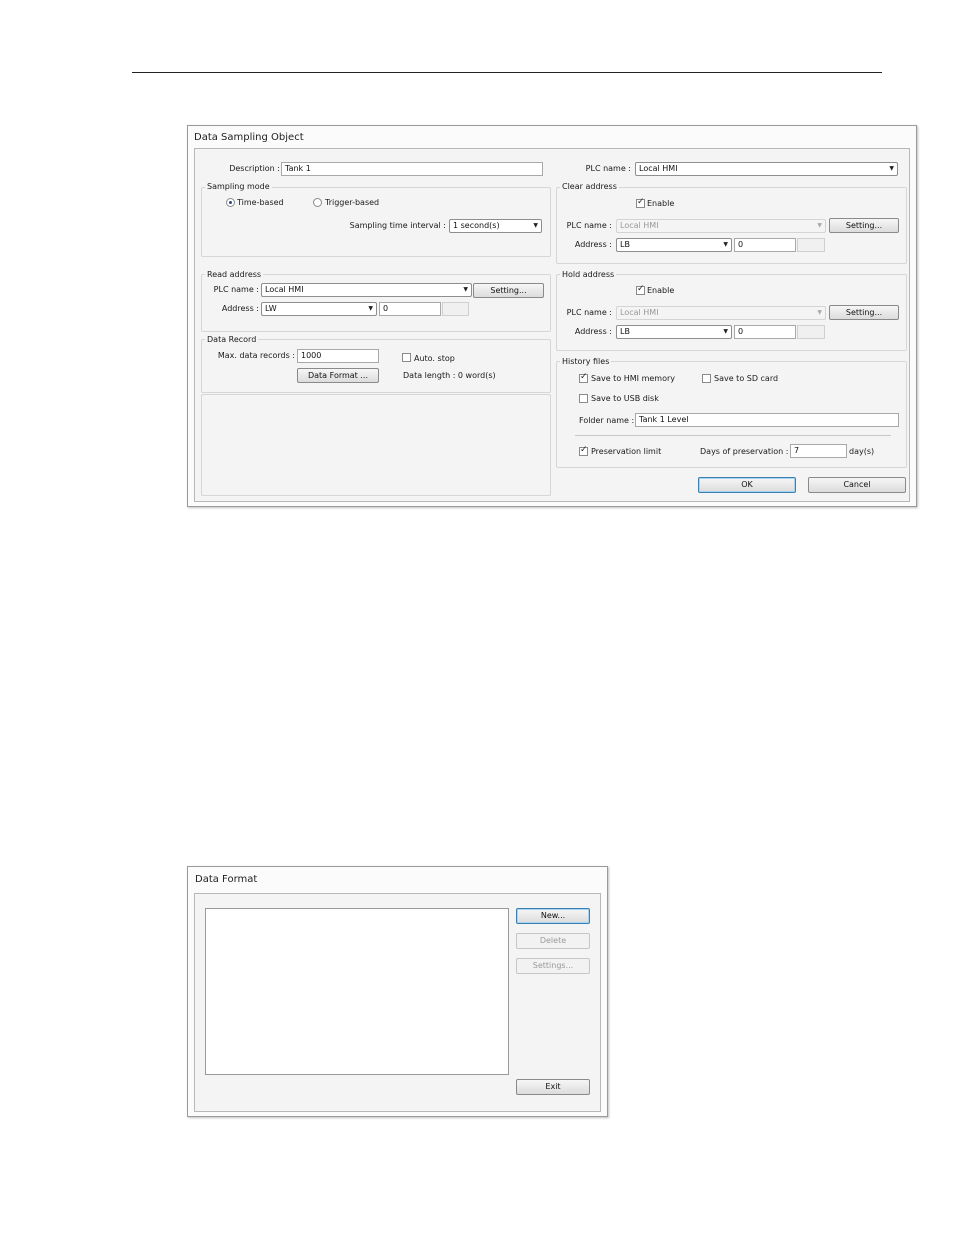  What do you see at coordinates (639, 225) in the screenshot?
I see `clear-plc-name-value: Local HMI` at bounding box center [639, 225].